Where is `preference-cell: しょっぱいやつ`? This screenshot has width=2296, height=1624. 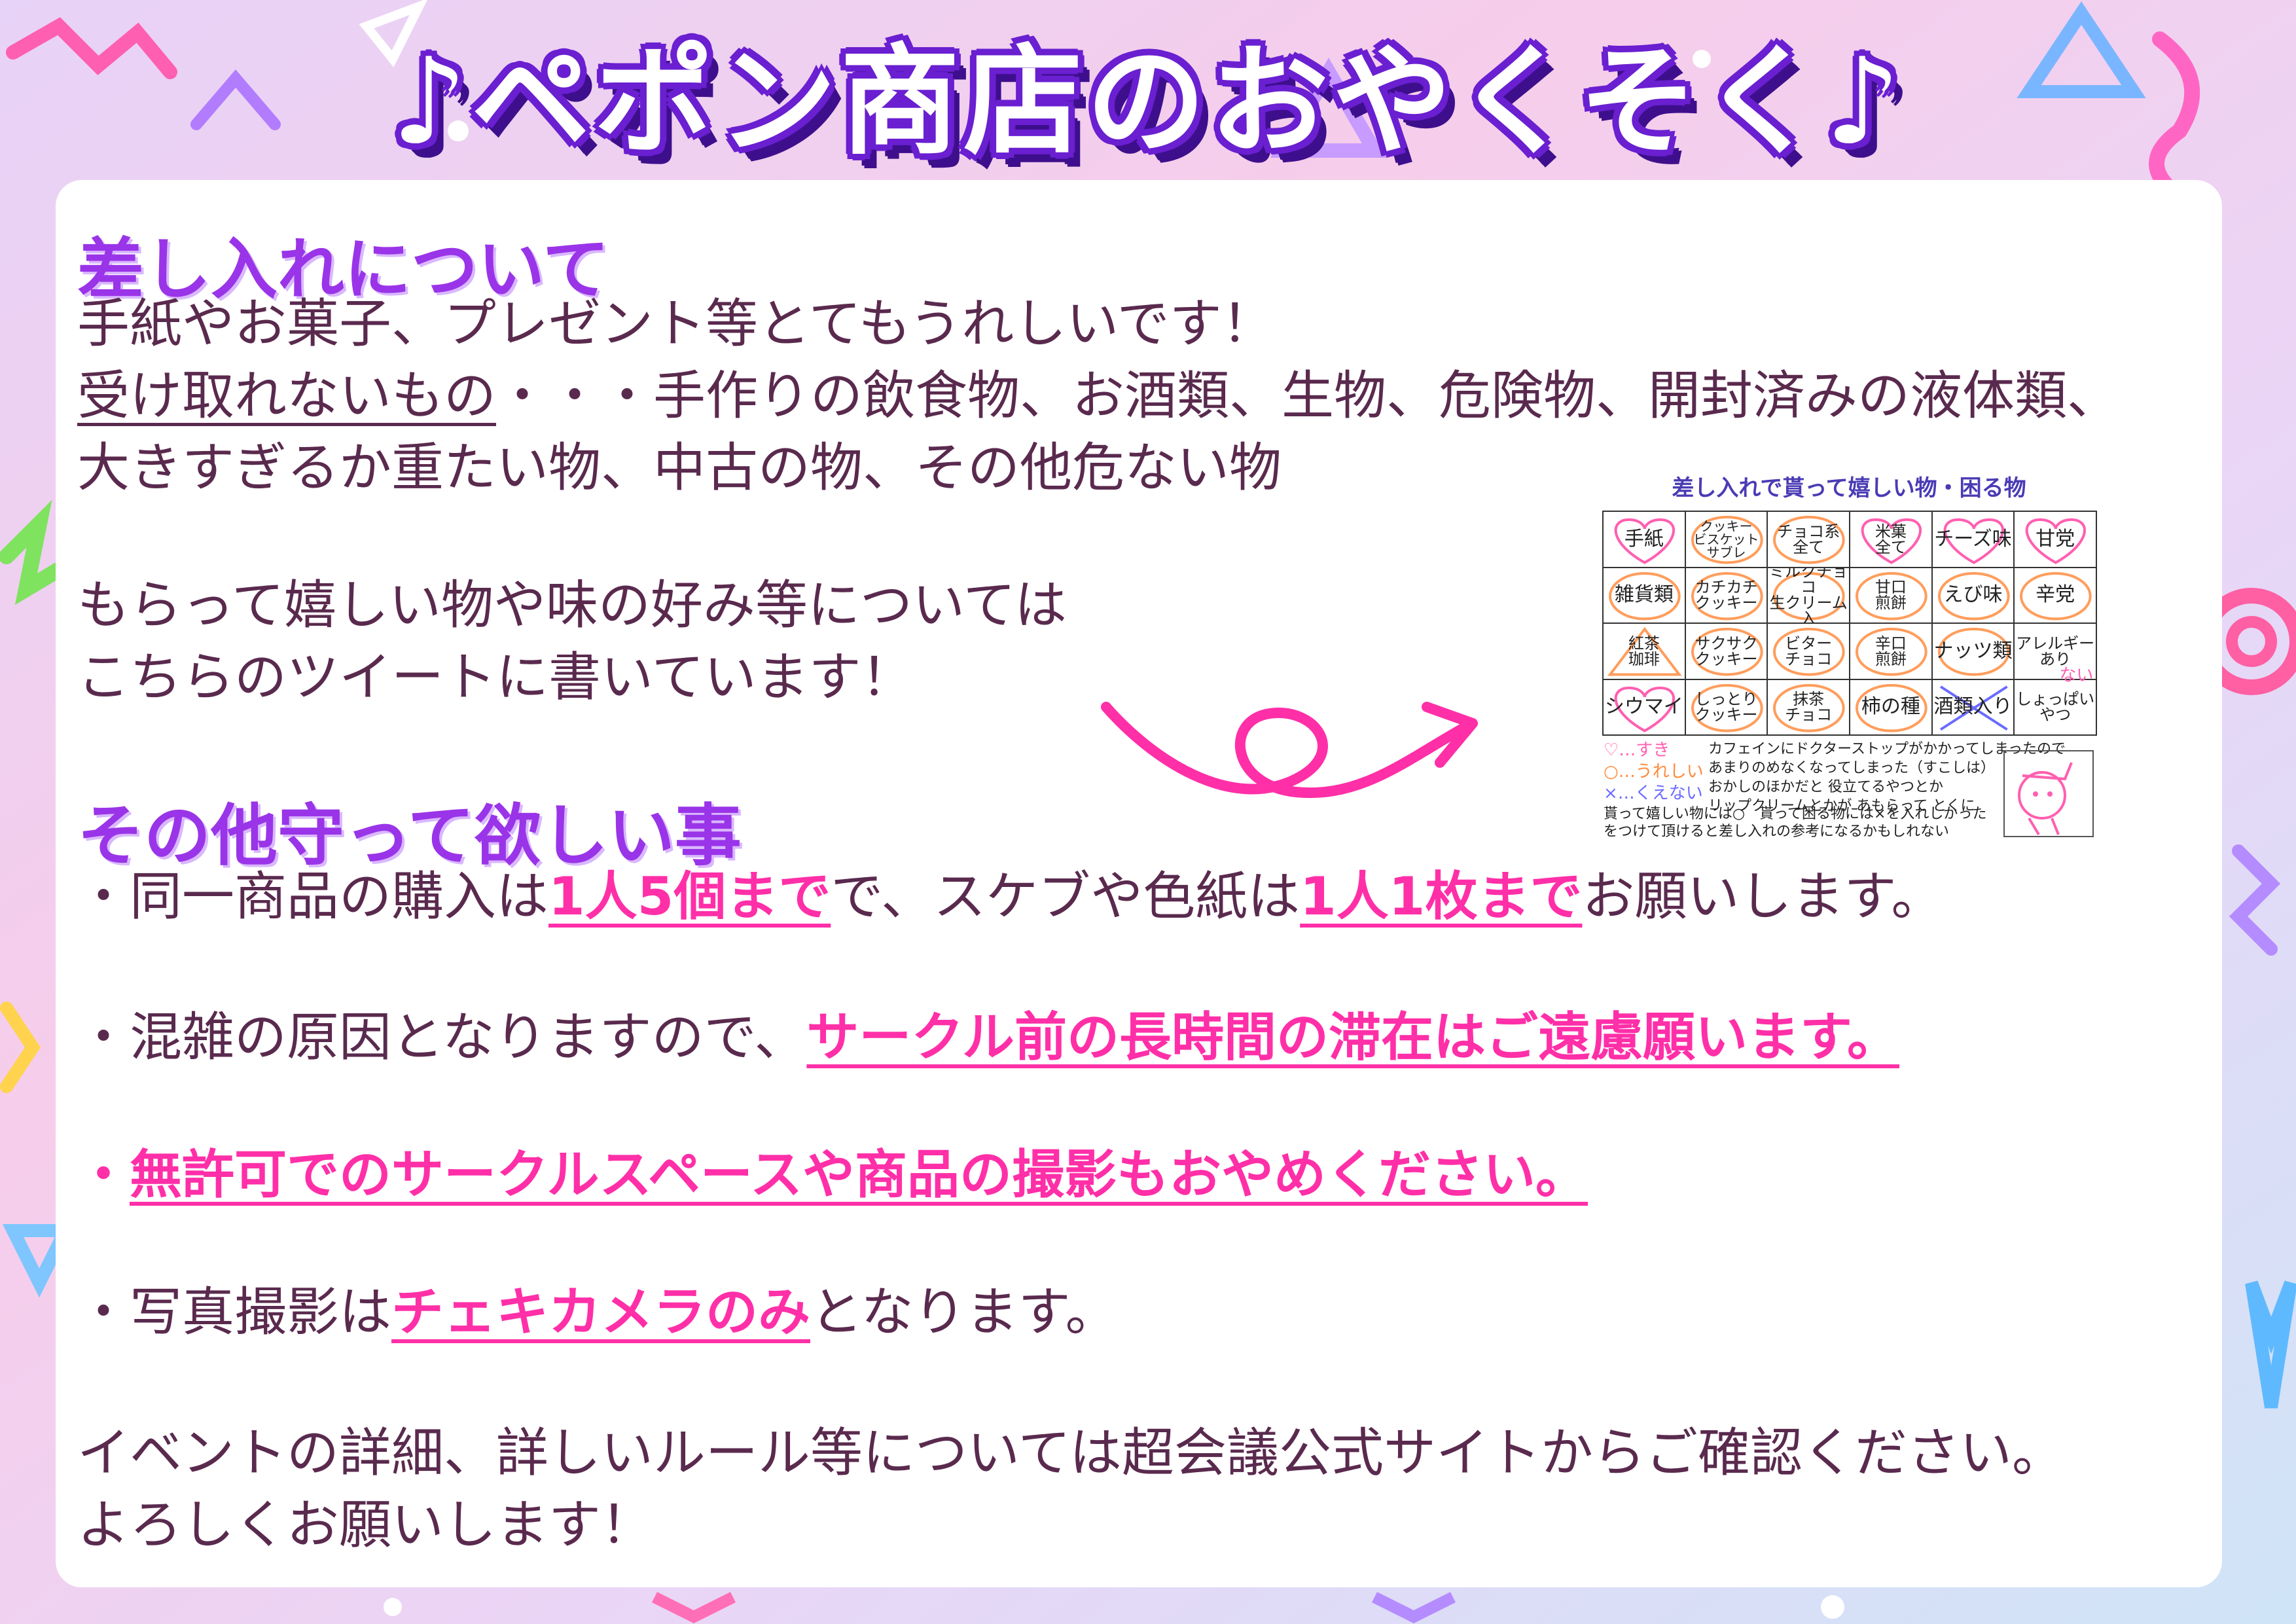 preference-cell: しょっぱいやつ is located at coordinates (2055, 707).